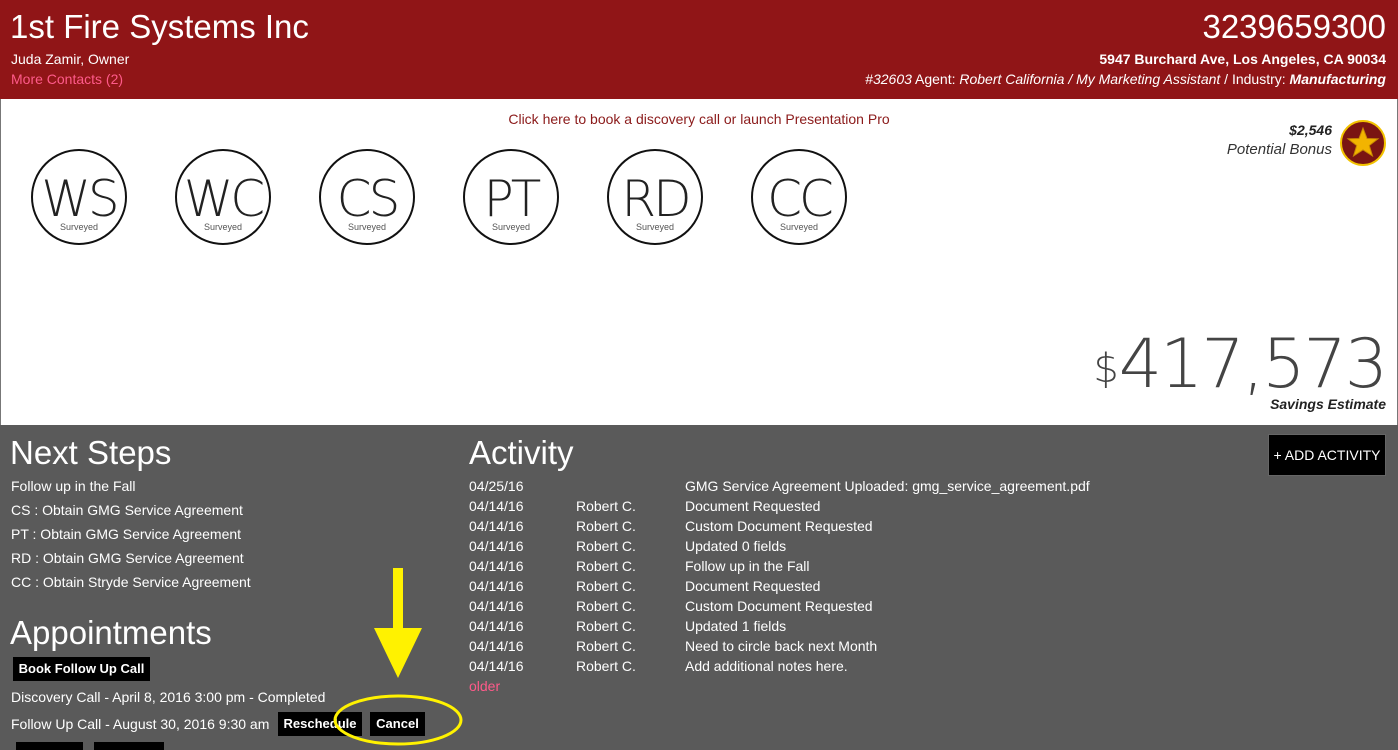 The image size is (1398, 750). Describe the element at coordinates (888, 79) in the screenshot. I see `agent-id: #32603` at that location.